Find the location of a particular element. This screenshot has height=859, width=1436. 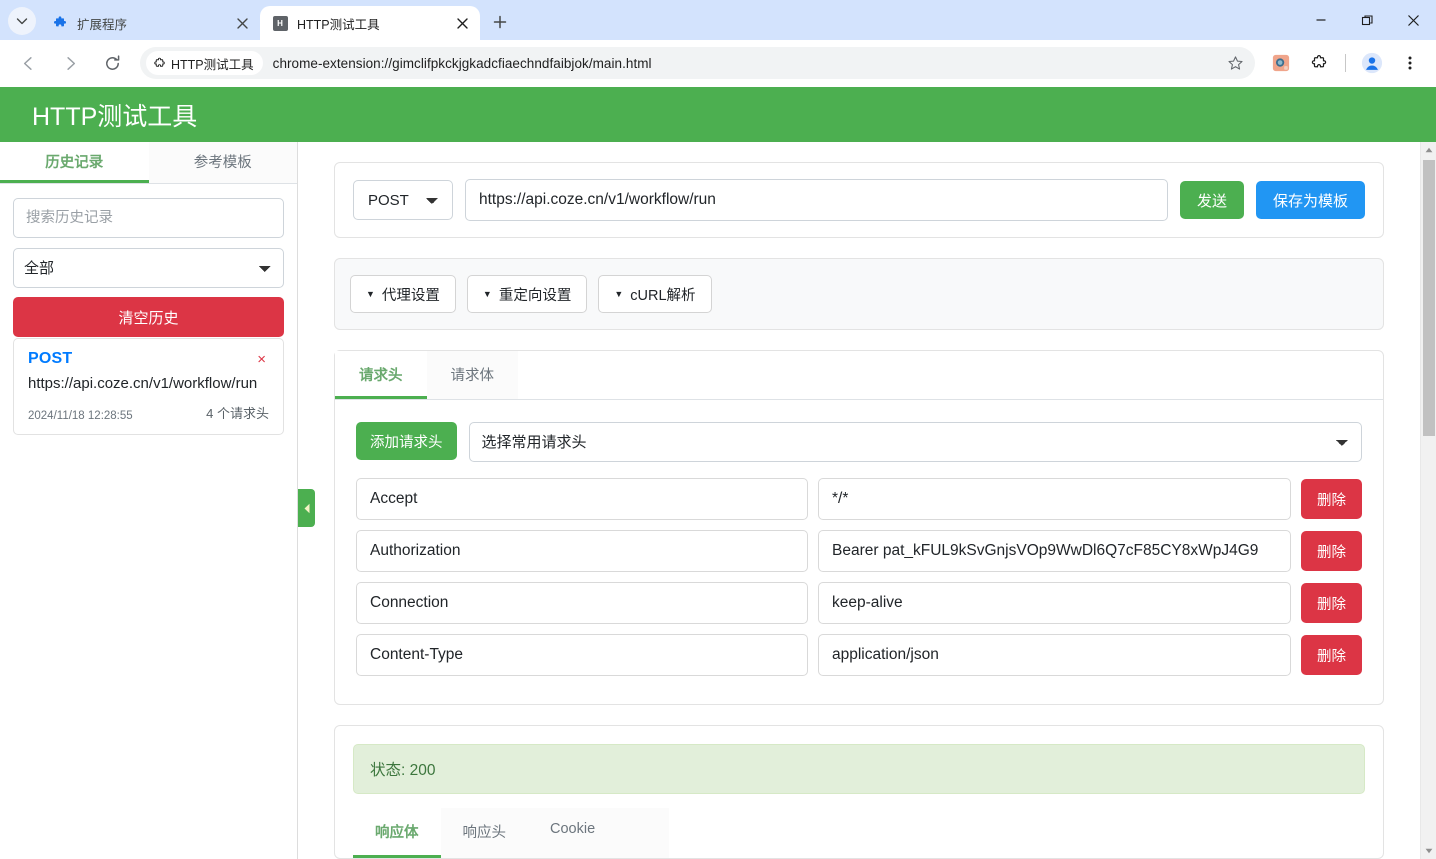

new-tab-button is located at coordinates (500, 22).